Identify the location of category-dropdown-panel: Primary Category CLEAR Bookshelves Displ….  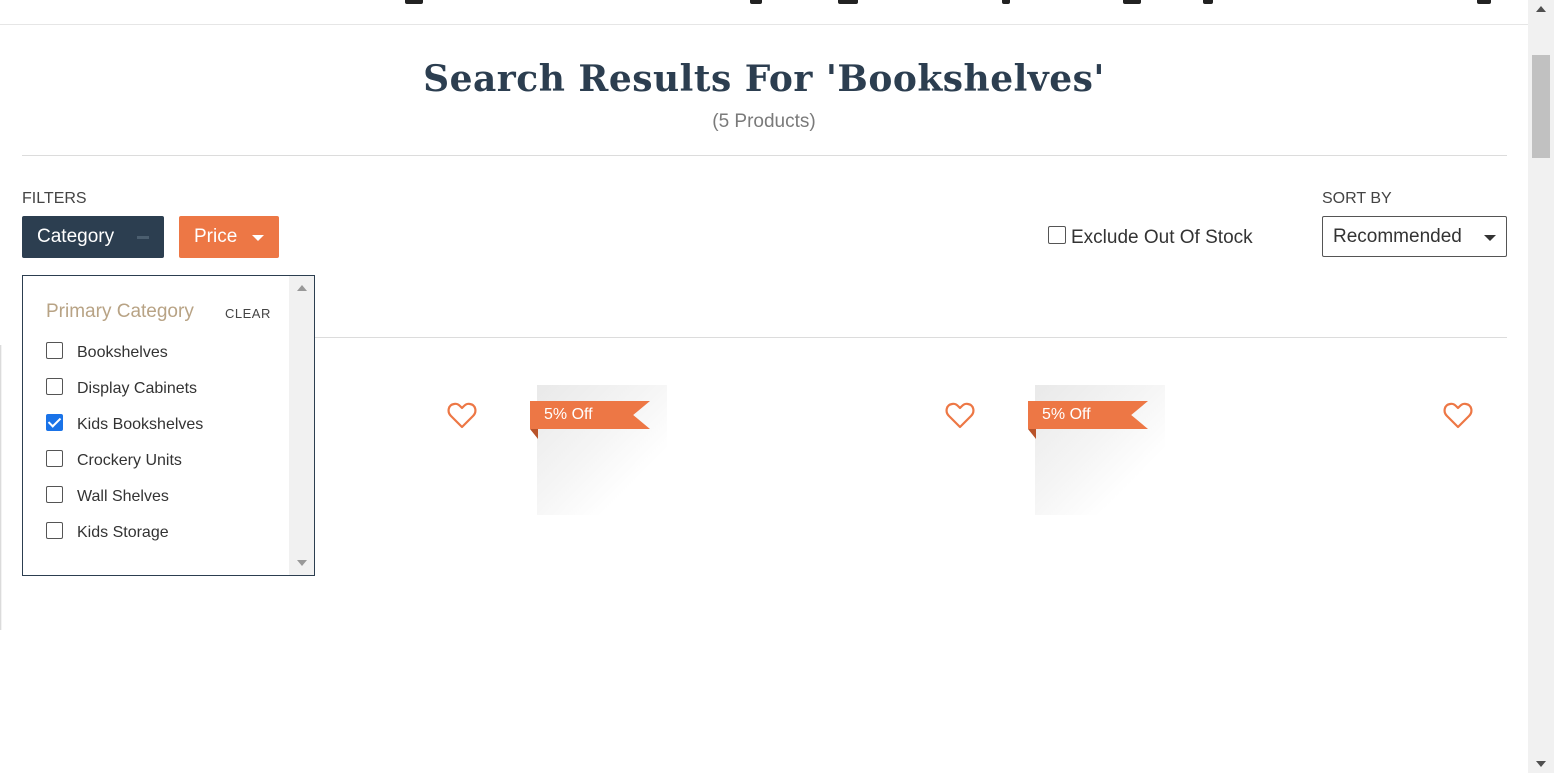
(168, 425).